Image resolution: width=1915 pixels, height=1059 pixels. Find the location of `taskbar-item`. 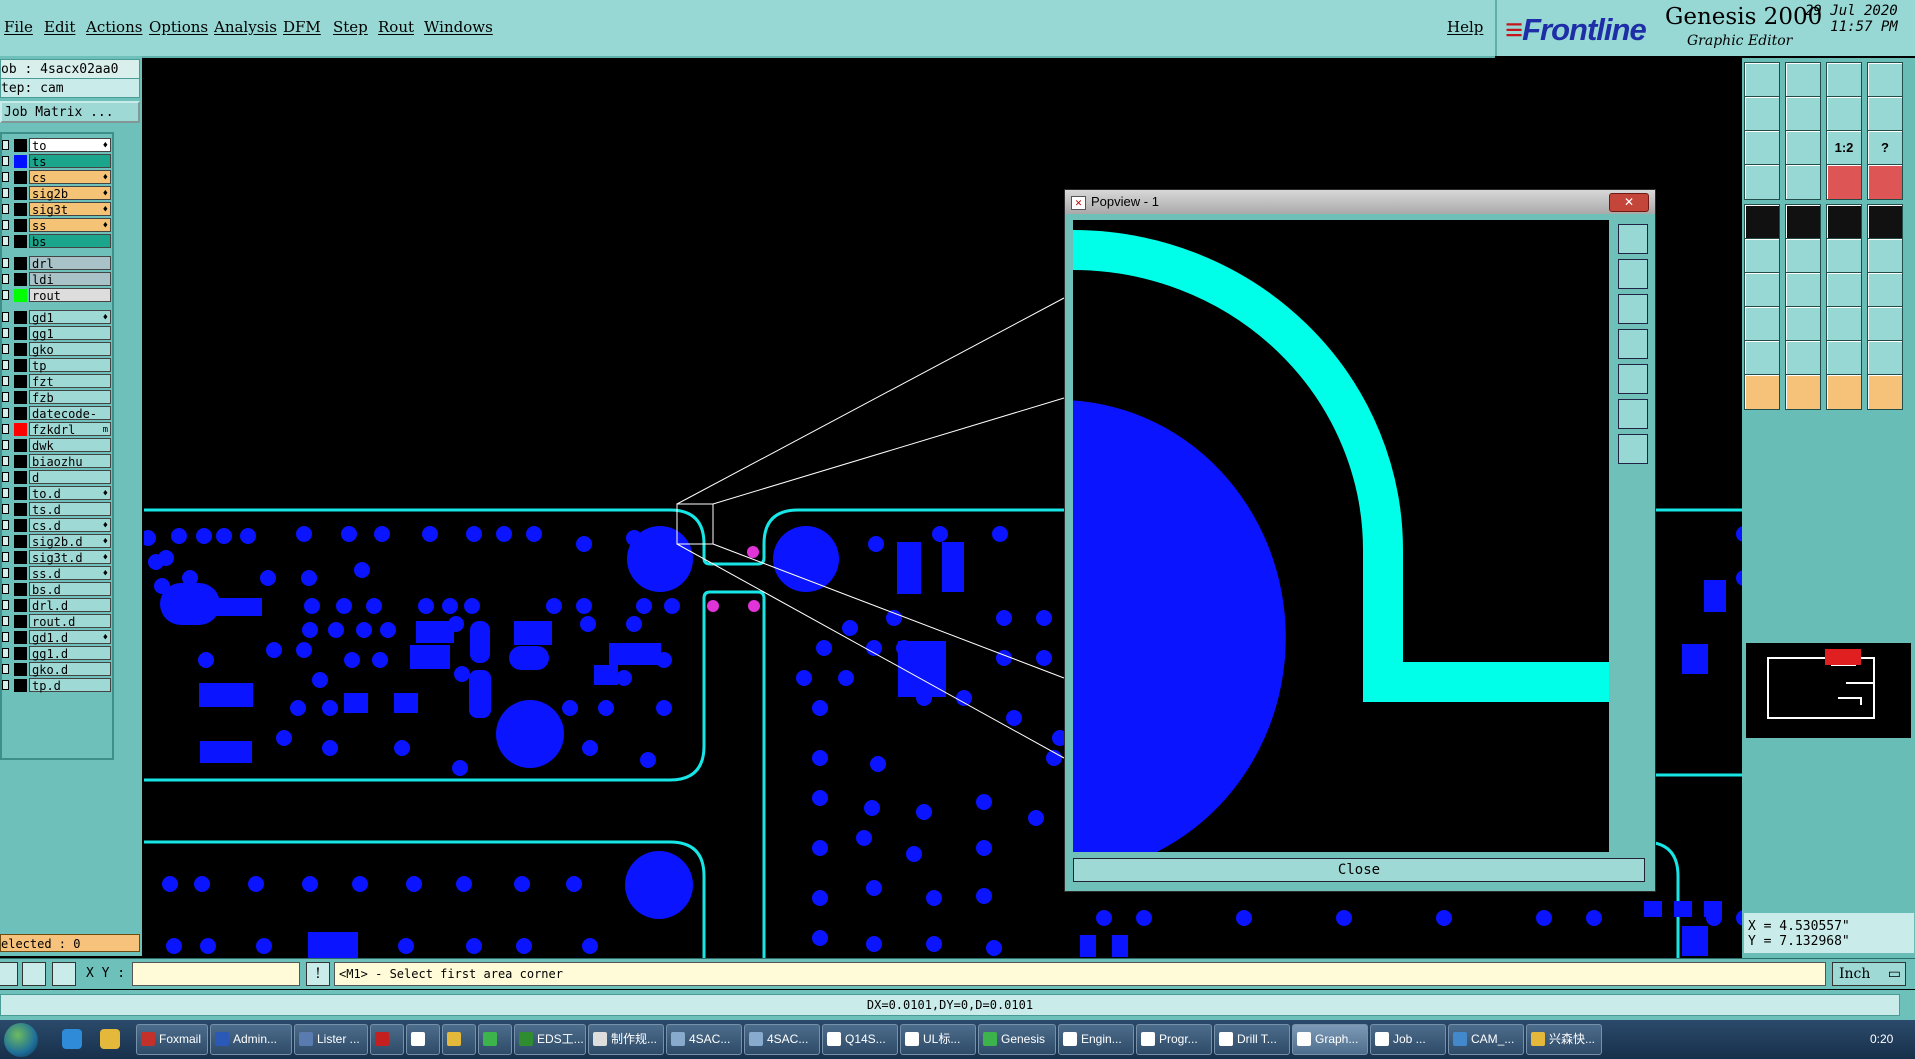

taskbar-item is located at coordinates (459, 1039).